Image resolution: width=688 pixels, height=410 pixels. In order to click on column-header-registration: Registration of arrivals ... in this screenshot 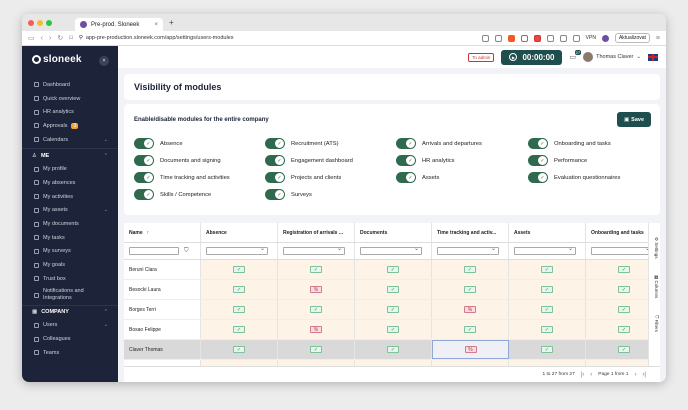, I will do `click(316, 232)`.